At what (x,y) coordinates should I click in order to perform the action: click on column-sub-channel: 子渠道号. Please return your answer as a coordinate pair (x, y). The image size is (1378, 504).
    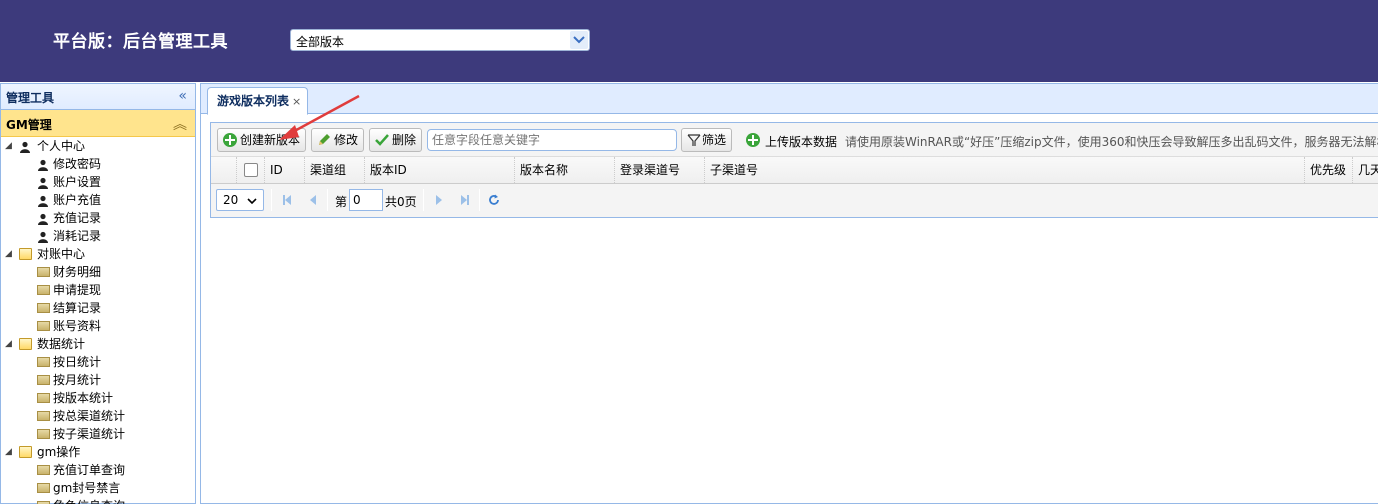
    Looking at the image, I should click on (1005, 170).